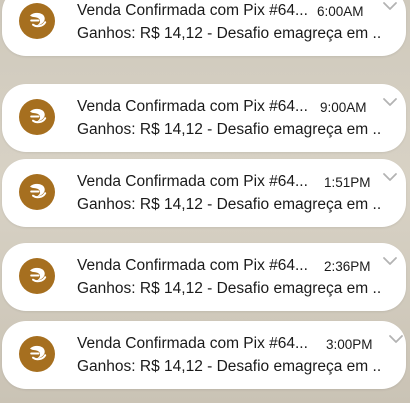  I want to click on notification-time: 1:51PM, so click(347, 182).